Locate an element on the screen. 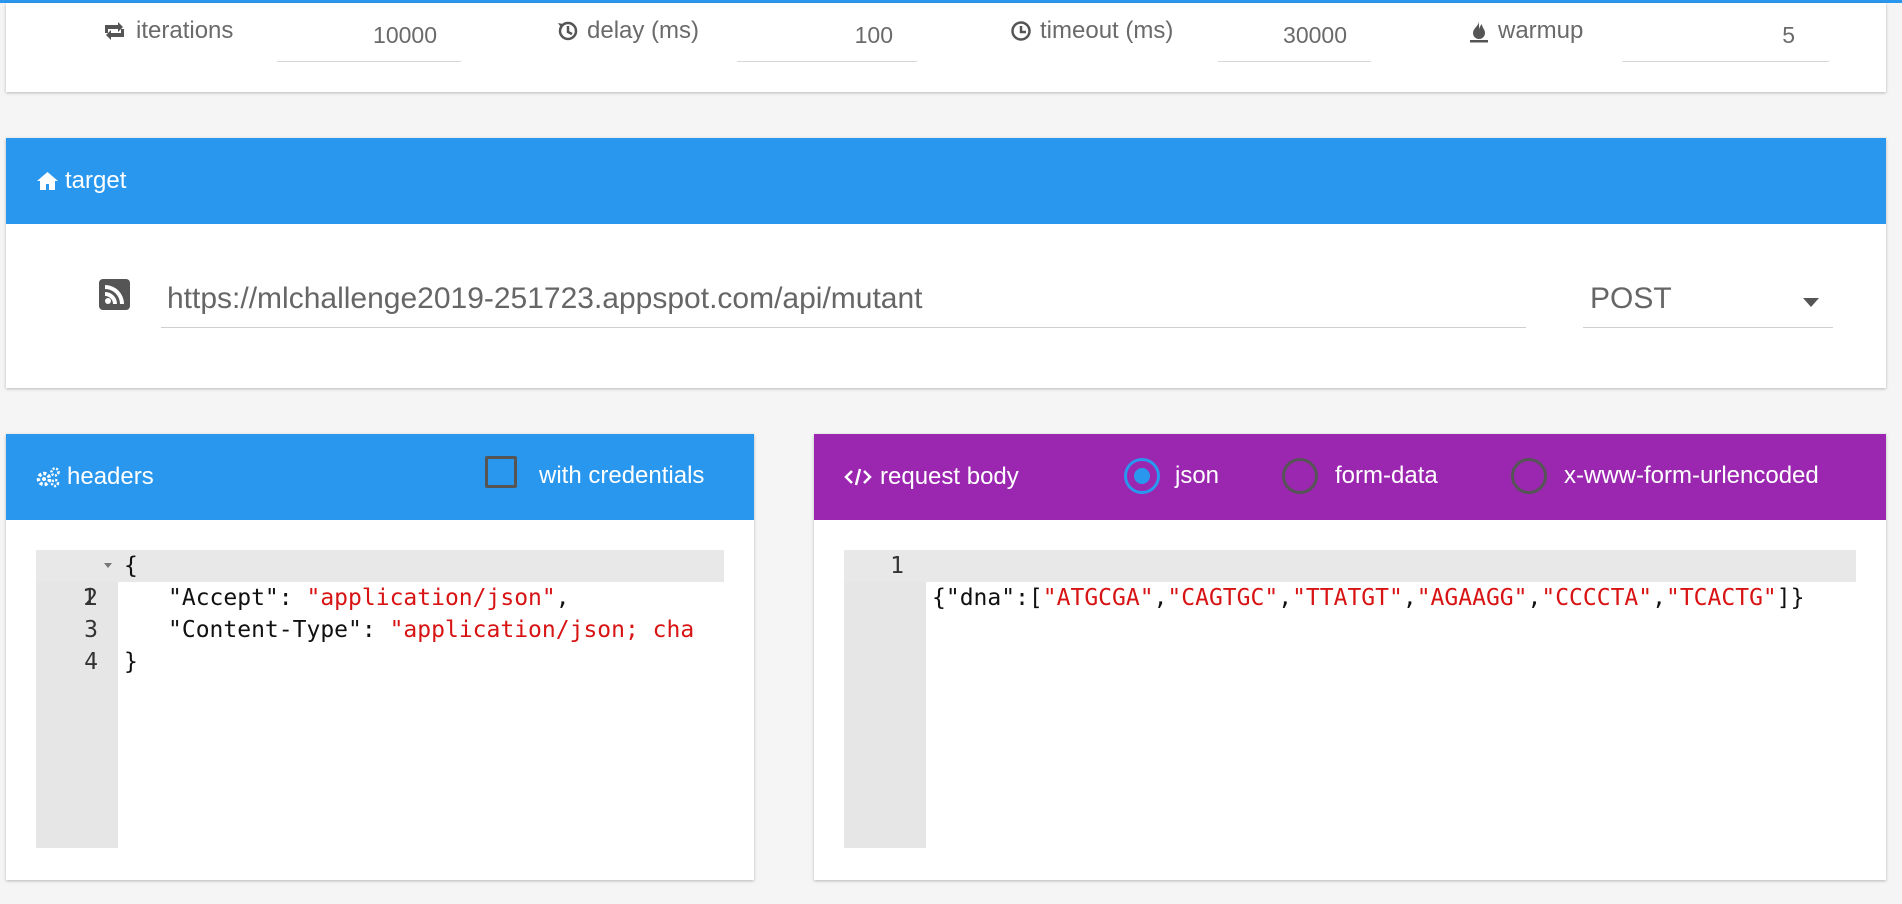 The height and width of the screenshot is (904, 1902). headers-title: headers is located at coordinates (110, 476).